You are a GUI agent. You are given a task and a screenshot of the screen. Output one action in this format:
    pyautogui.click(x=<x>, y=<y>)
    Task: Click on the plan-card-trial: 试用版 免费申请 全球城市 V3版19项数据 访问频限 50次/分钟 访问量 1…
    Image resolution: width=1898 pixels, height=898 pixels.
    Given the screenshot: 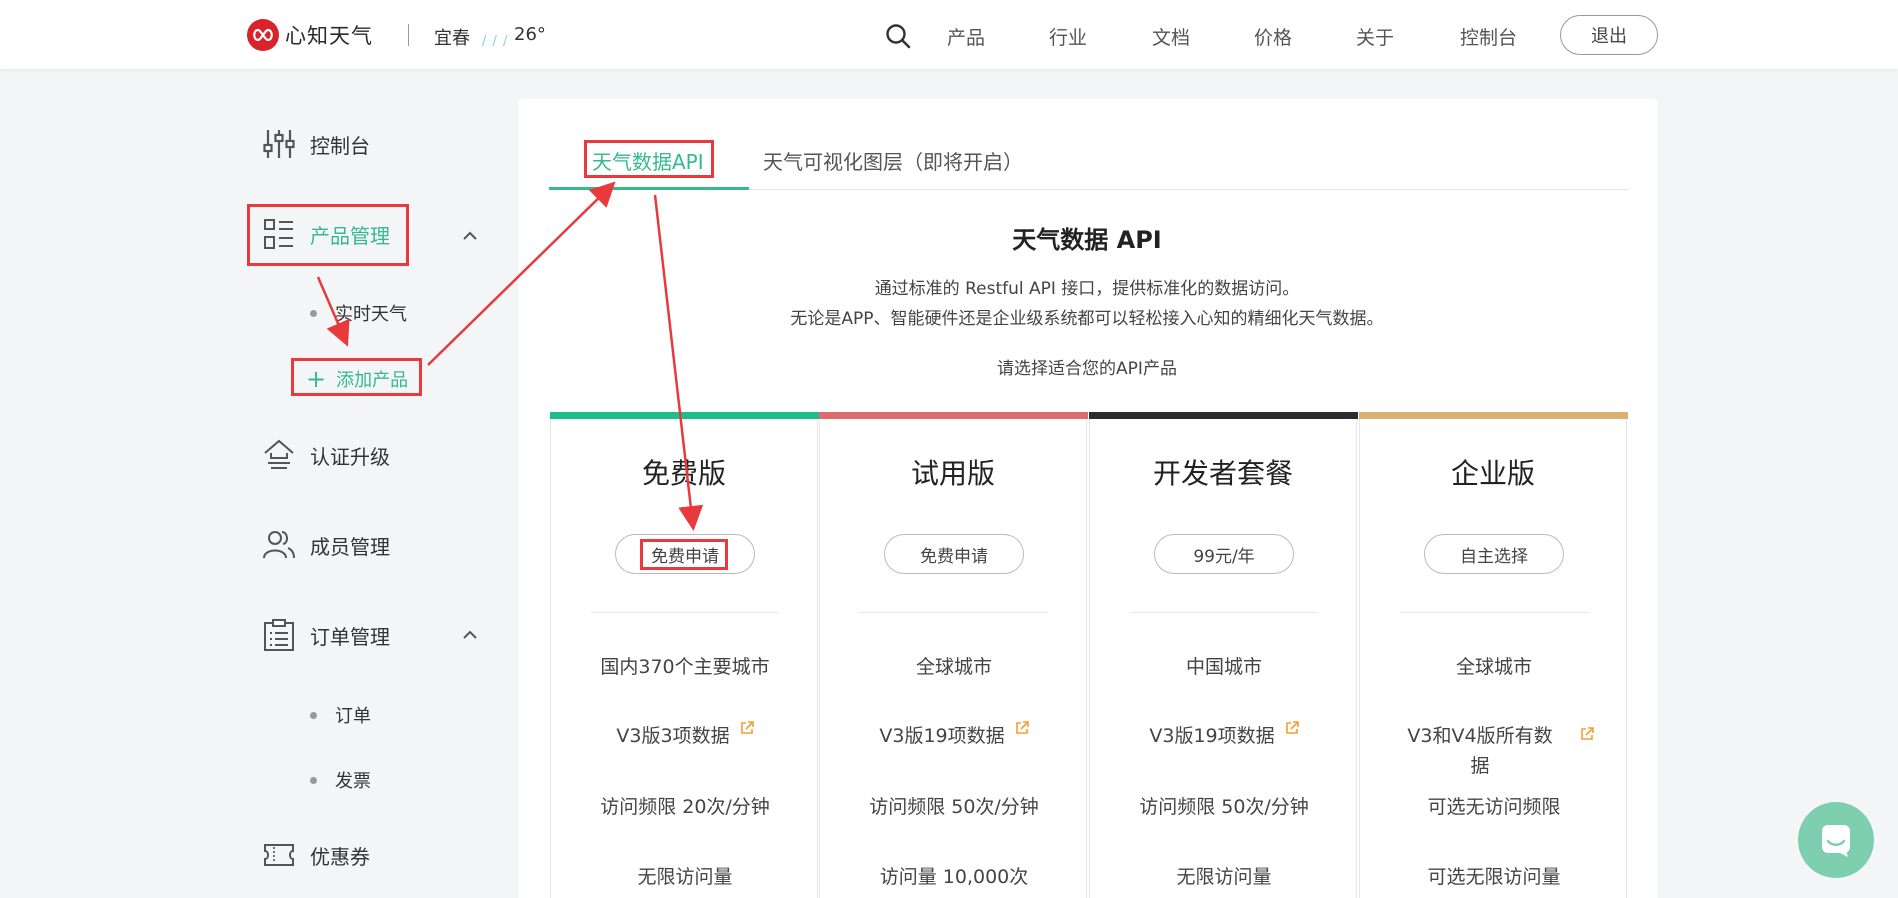 What is the action you would take?
    pyautogui.click(x=953, y=655)
    